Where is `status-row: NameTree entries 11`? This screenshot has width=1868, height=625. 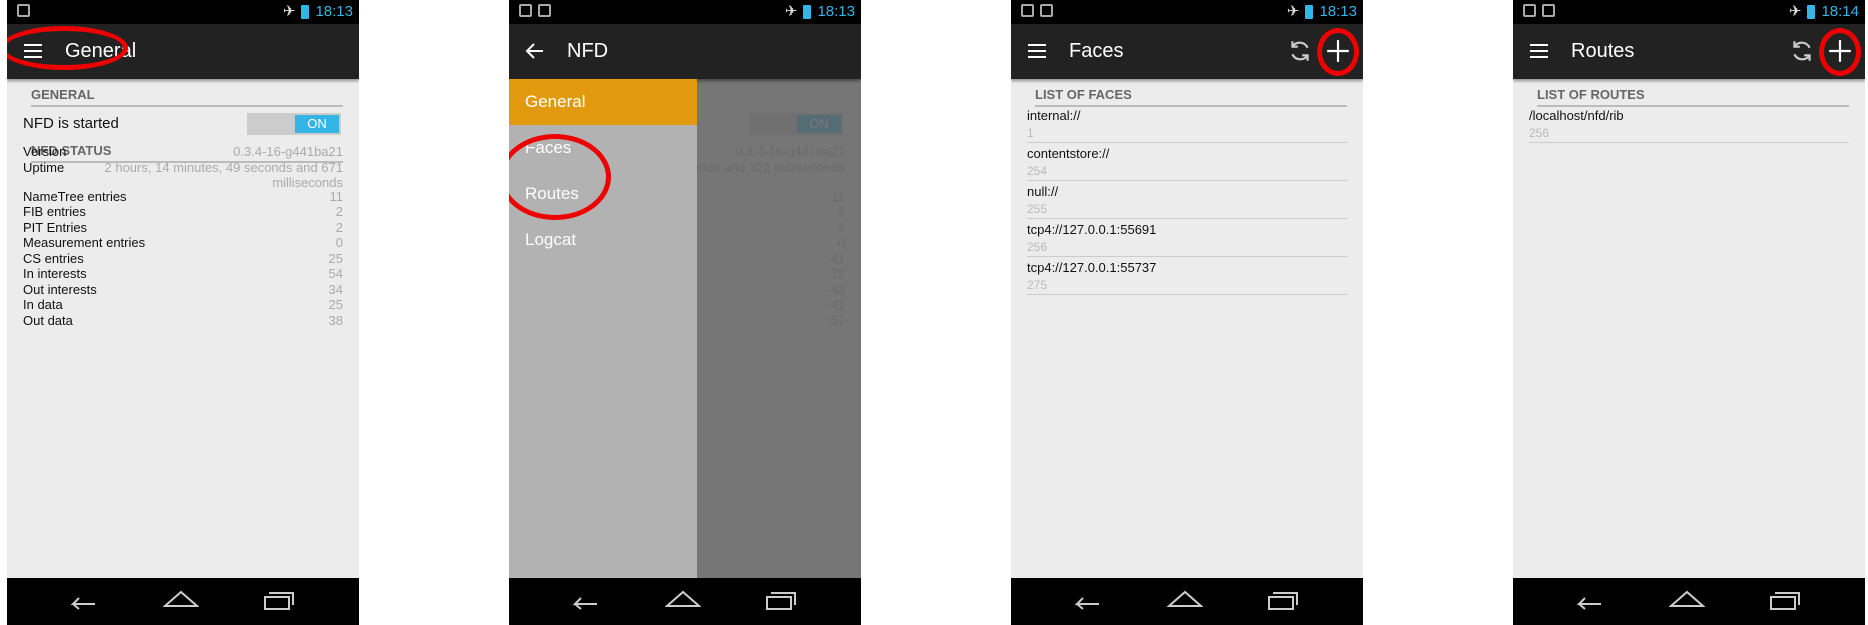
status-row: NameTree entries 11 is located at coordinates (183, 196).